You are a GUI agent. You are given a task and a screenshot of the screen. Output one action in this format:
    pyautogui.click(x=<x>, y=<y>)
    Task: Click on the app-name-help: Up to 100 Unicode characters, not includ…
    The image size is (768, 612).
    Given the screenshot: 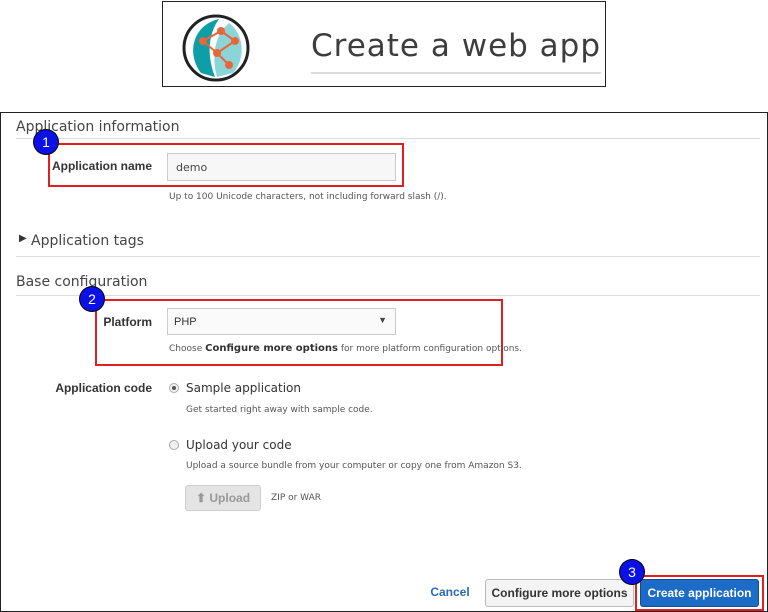 What is the action you would take?
    pyautogui.click(x=308, y=197)
    